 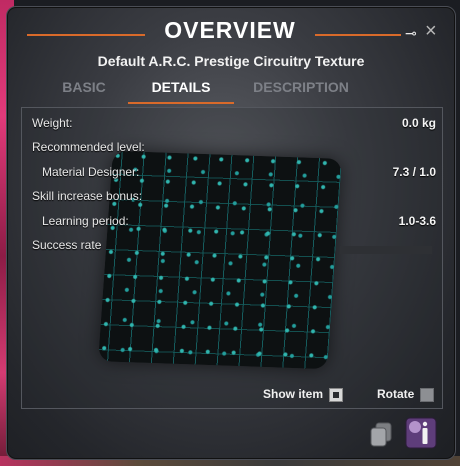 I want to click on tab-bar: BASIC DETAILS DESCRIPTION, so click(x=231, y=92).